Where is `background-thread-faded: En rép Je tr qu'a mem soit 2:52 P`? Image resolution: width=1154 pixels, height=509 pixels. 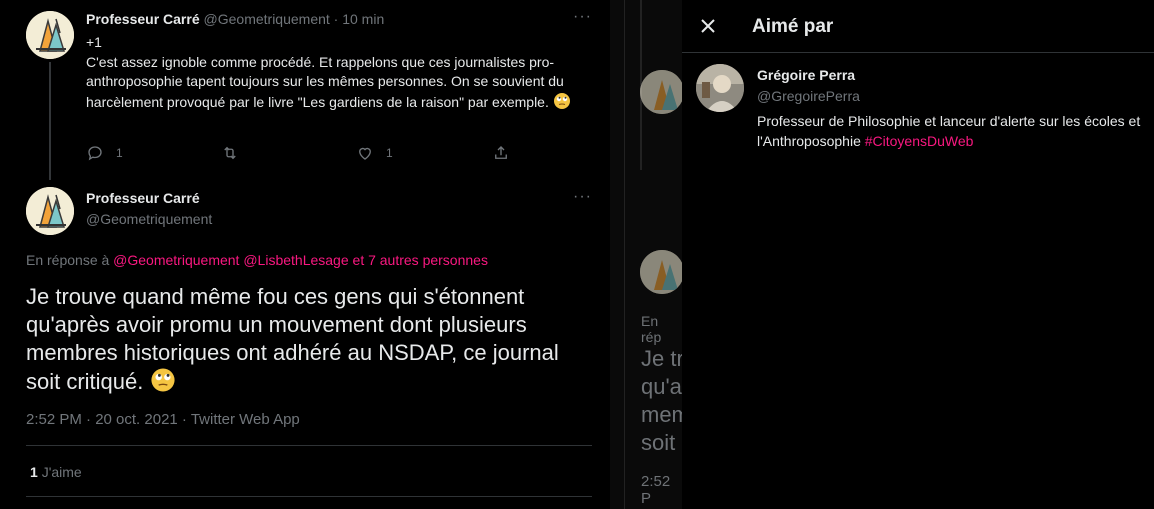 background-thread-faded: En rép Je tr qu'a mem soit 2:52 P is located at coordinates (646, 254).